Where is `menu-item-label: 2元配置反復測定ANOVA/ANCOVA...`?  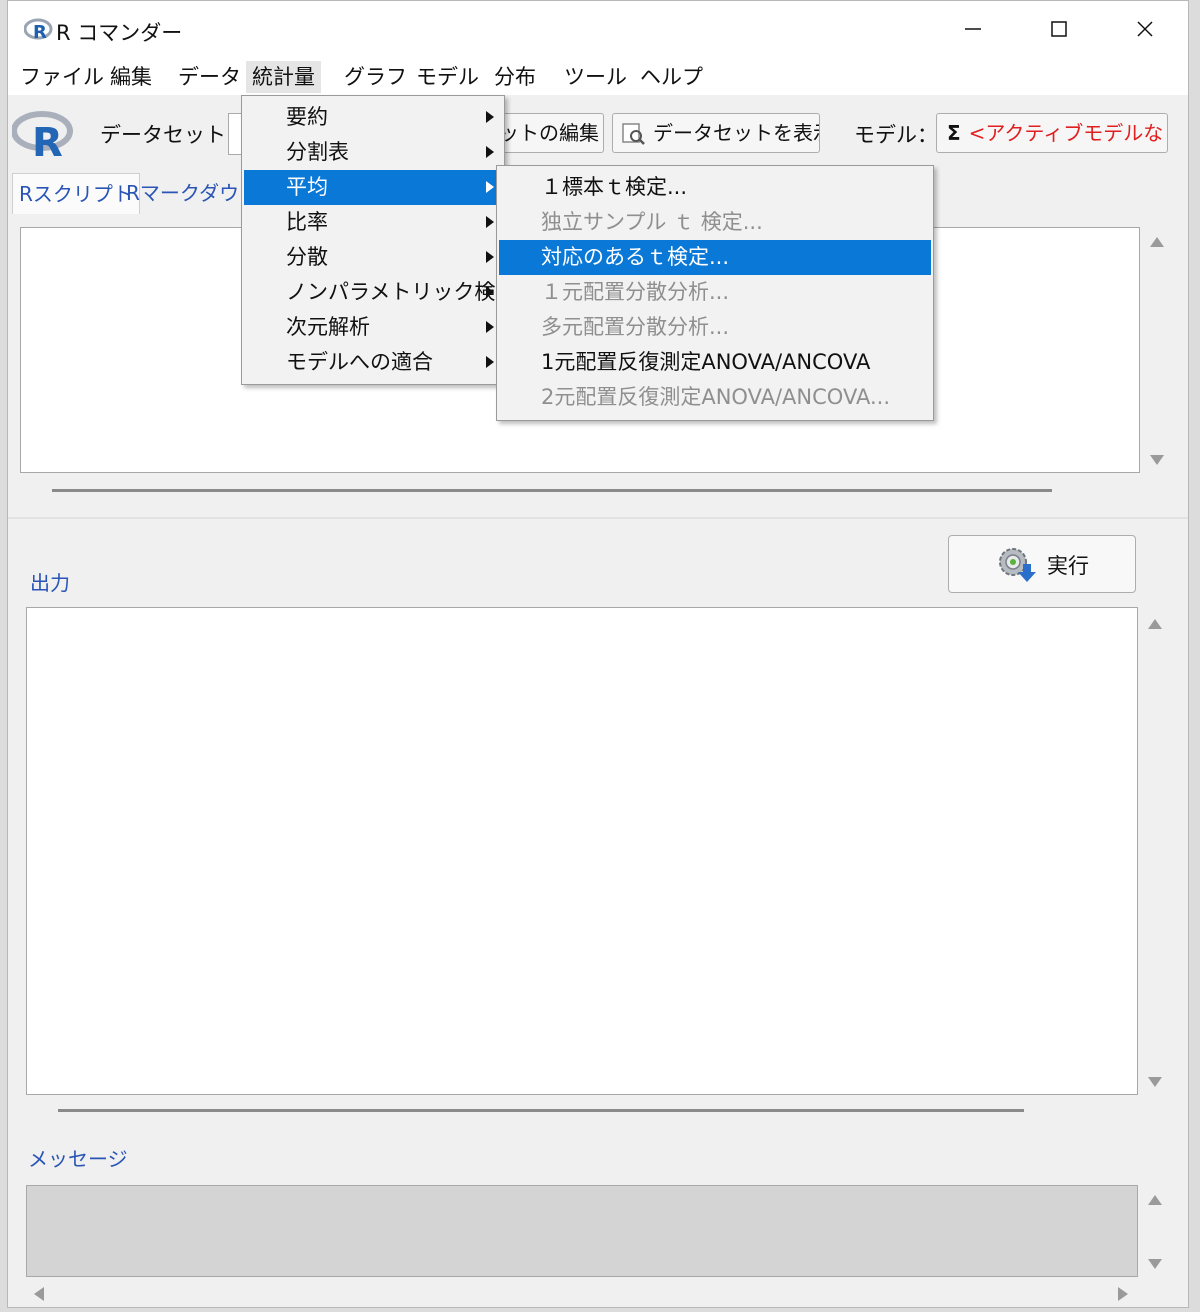
menu-item-label: 2元配置反復測定ANOVA/ANCOVA... is located at coordinates (716, 397).